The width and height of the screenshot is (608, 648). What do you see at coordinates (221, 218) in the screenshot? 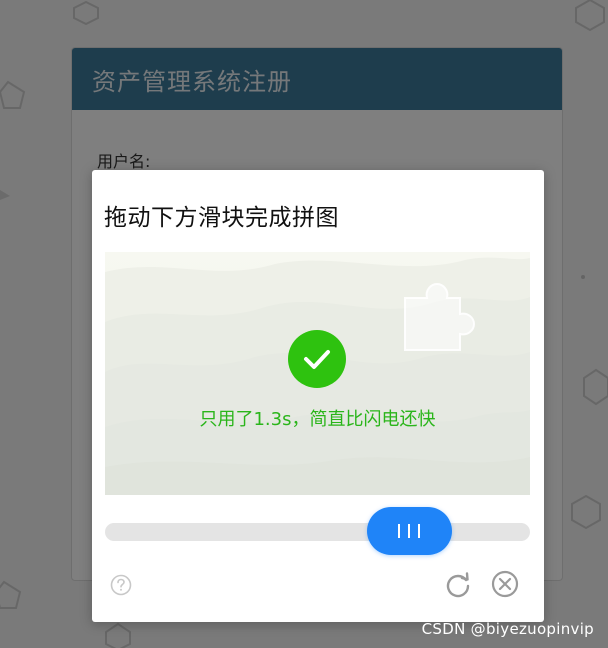
I see `captcha-title: 拖动下方滑块完成拼图` at bounding box center [221, 218].